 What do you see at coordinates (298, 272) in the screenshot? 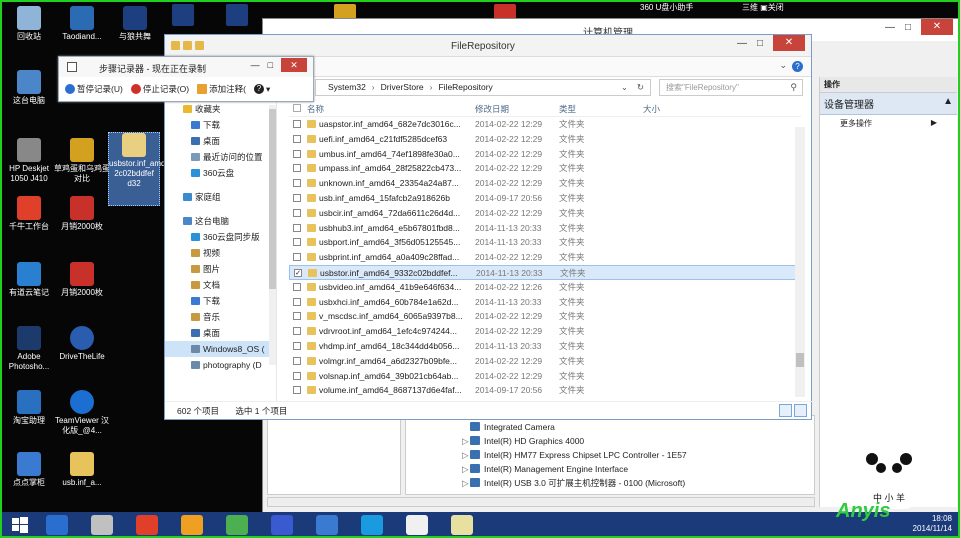
I see `row-checkbox: ✓` at bounding box center [298, 272].